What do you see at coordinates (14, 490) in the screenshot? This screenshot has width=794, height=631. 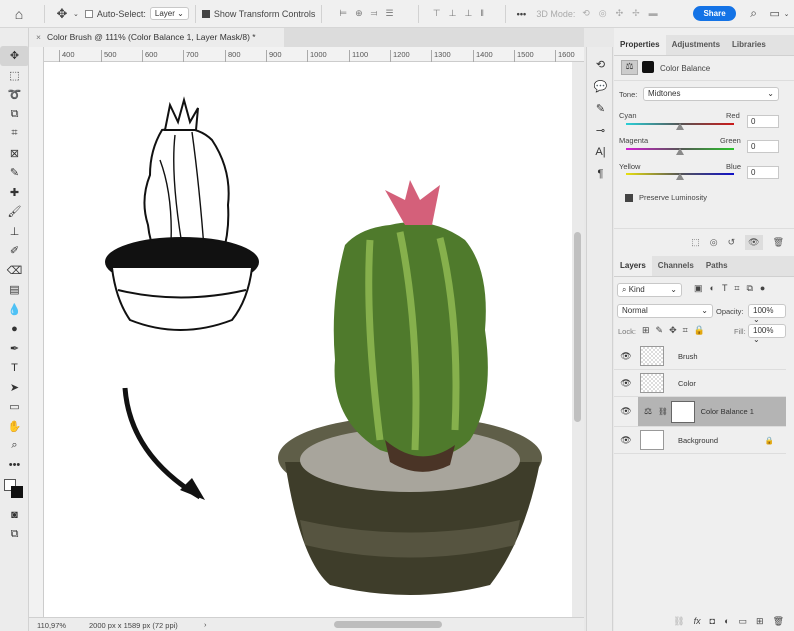 I see `color-swatches` at bounding box center [14, 490].